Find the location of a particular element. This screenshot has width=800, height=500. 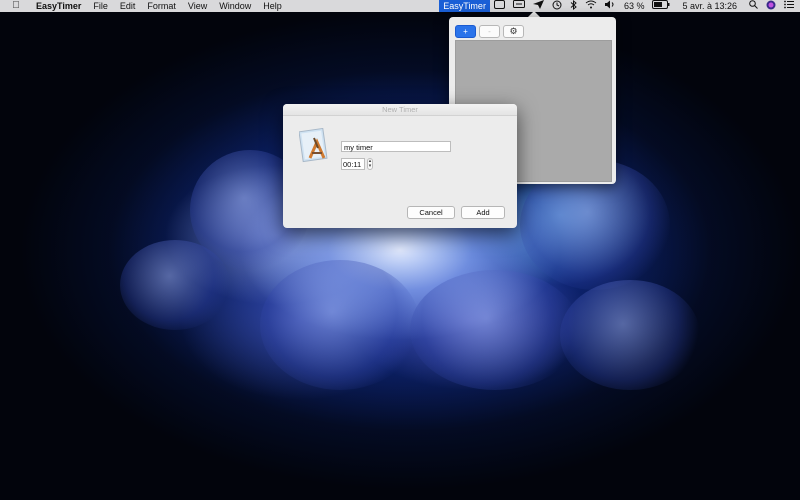

menu-file: File is located at coordinates (100, 6).